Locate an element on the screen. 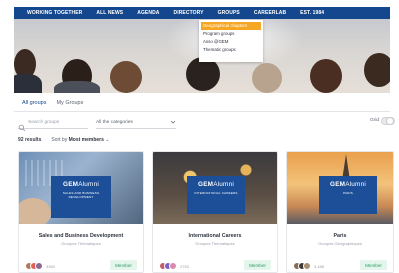  badge-caption: PARIS is located at coordinates (348, 193).